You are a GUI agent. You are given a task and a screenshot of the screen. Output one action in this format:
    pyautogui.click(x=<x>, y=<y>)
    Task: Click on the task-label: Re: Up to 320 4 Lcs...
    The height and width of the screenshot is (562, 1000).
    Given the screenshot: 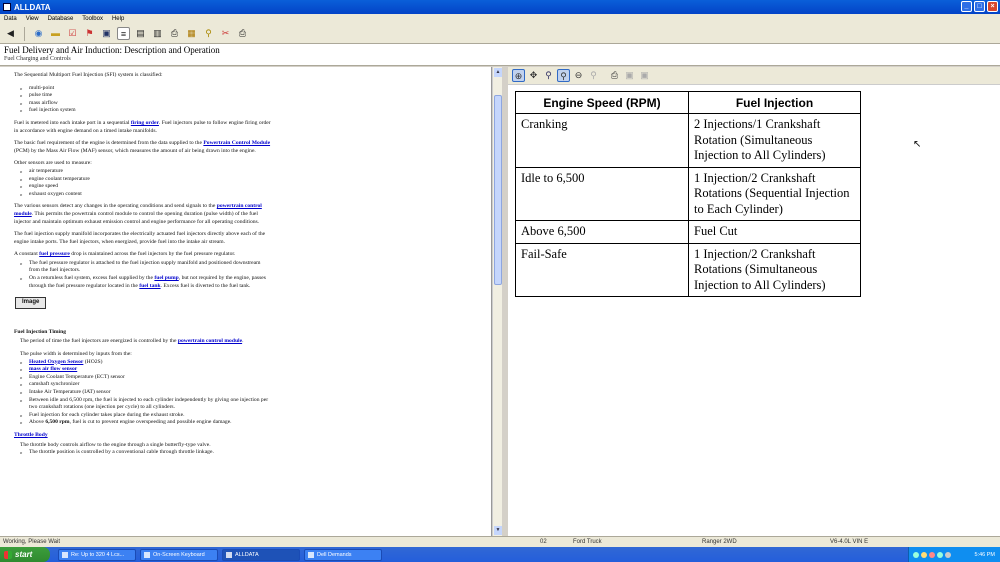 What is the action you would take?
    pyautogui.click(x=98, y=554)
    